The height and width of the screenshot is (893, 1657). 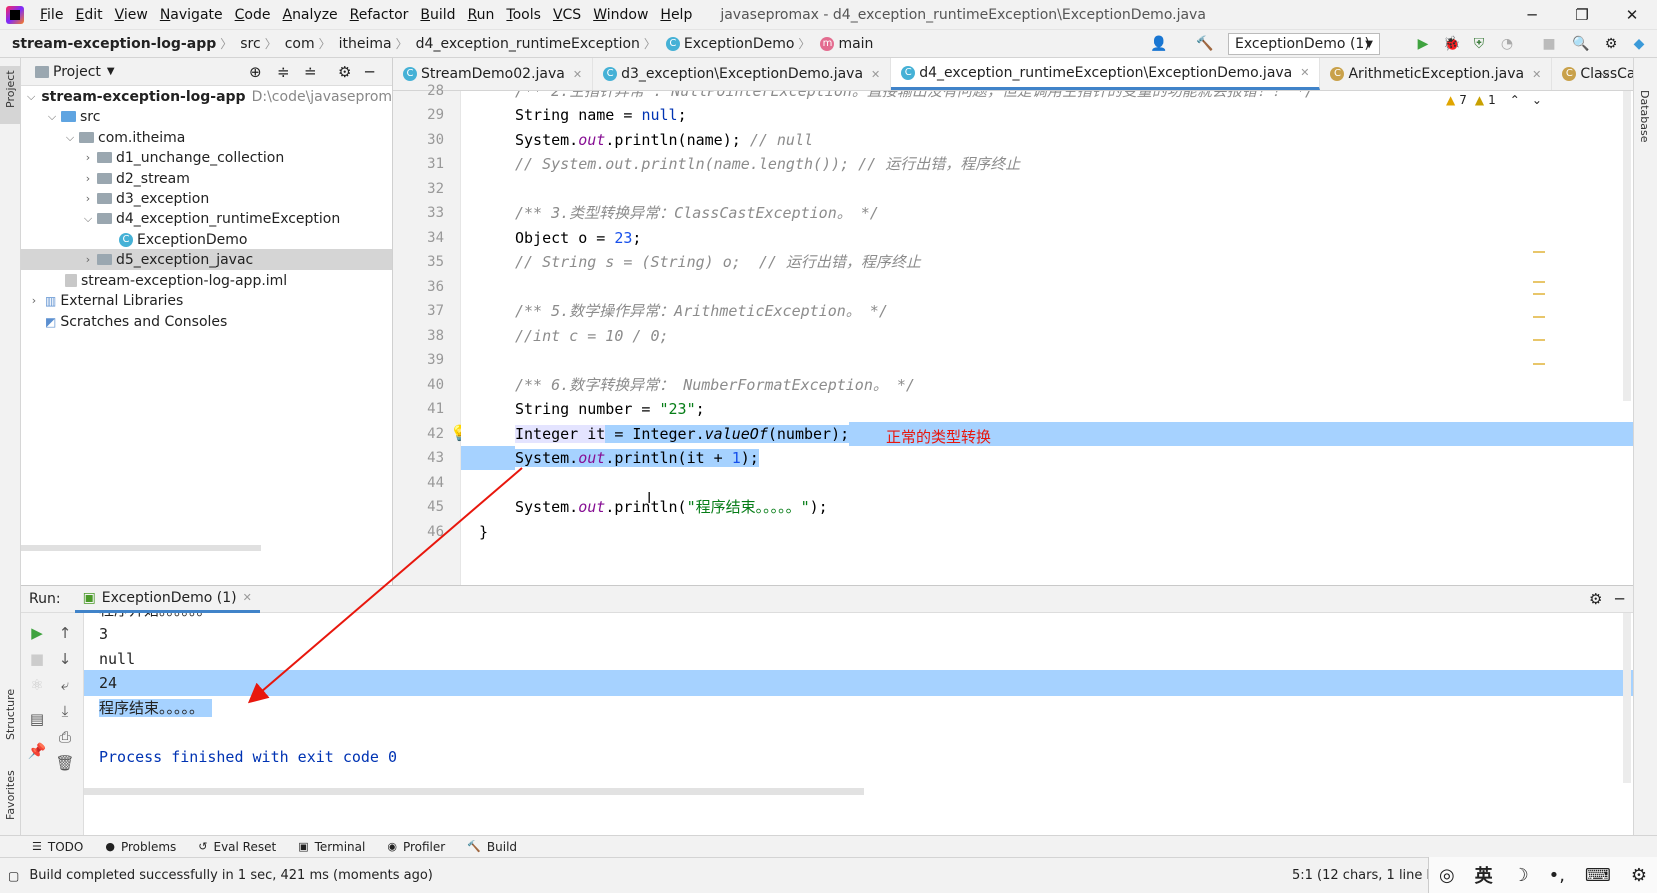 What do you see at coordinates (1507, 44) in the screenshot?
I see `profile-icon: ◔` at bounding box center [1507, 44].